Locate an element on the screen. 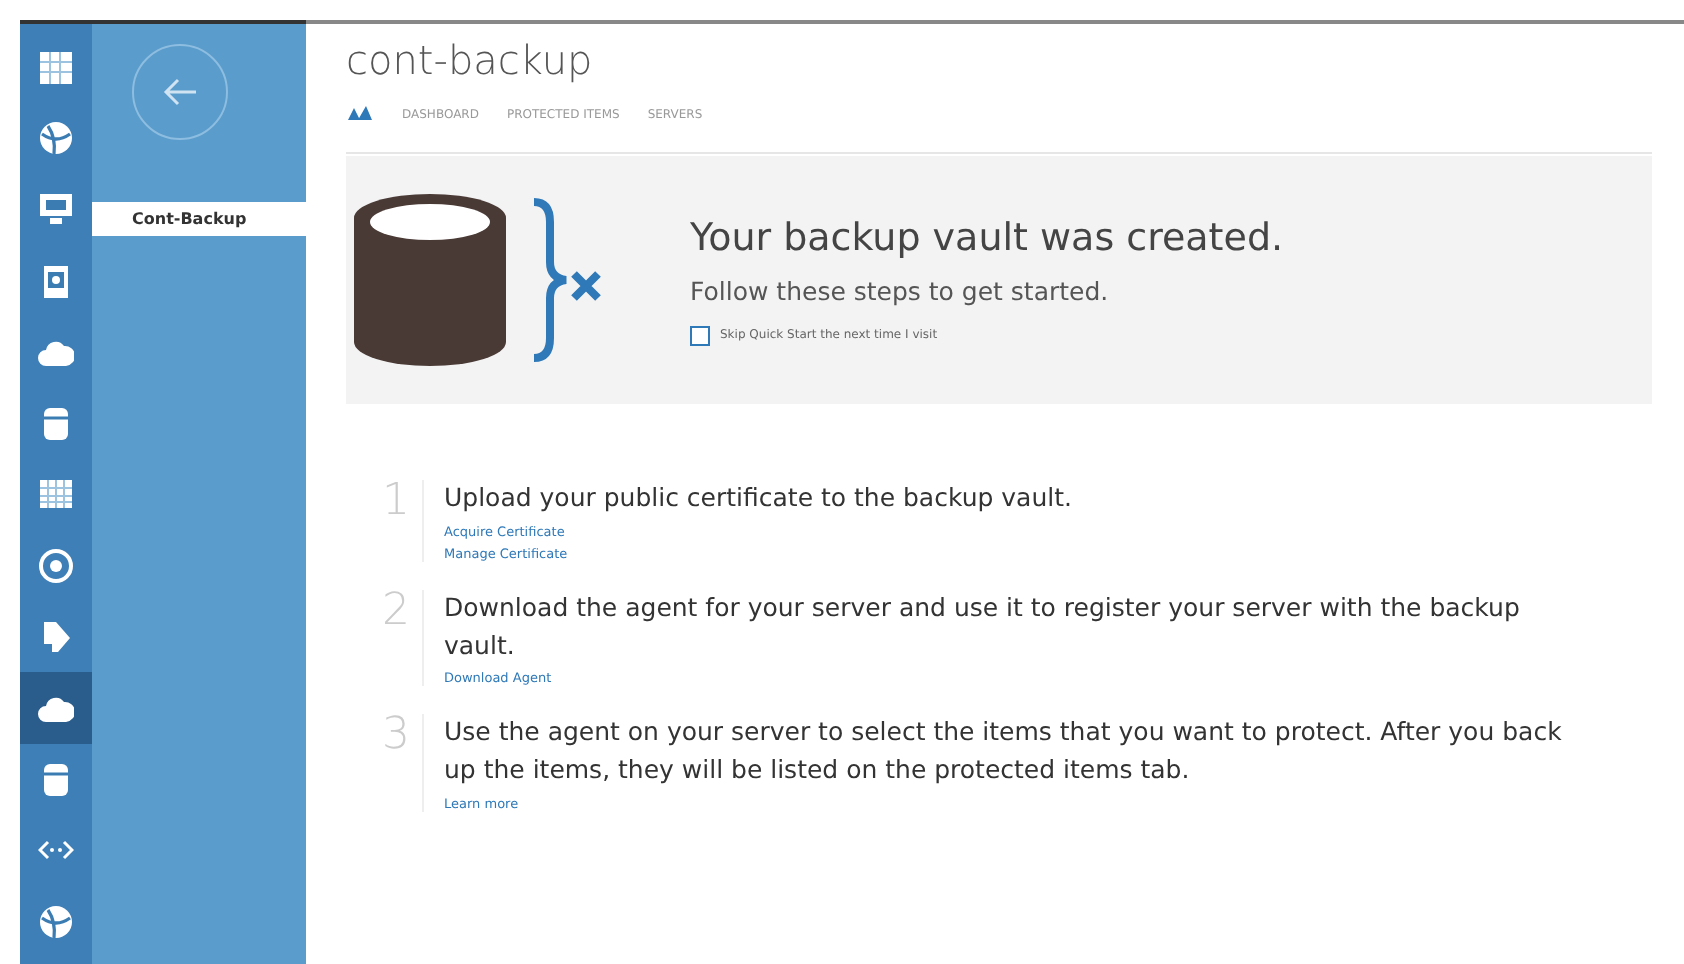 Image resolution: width=1684 pixels, height=964 pixels. step-text: Upload your public certificate to the backup vault. is located at coordinates (758, 498).